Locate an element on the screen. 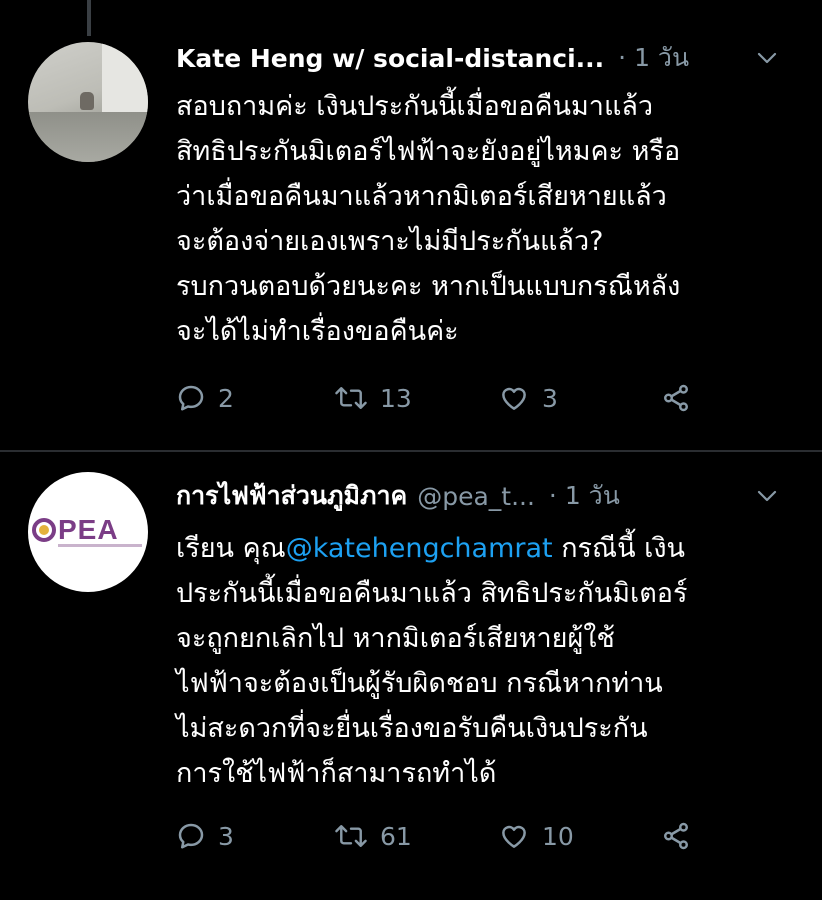 This screenshot has width=822, height=900. reply-count: 3 is located at coordinates (226, 836).